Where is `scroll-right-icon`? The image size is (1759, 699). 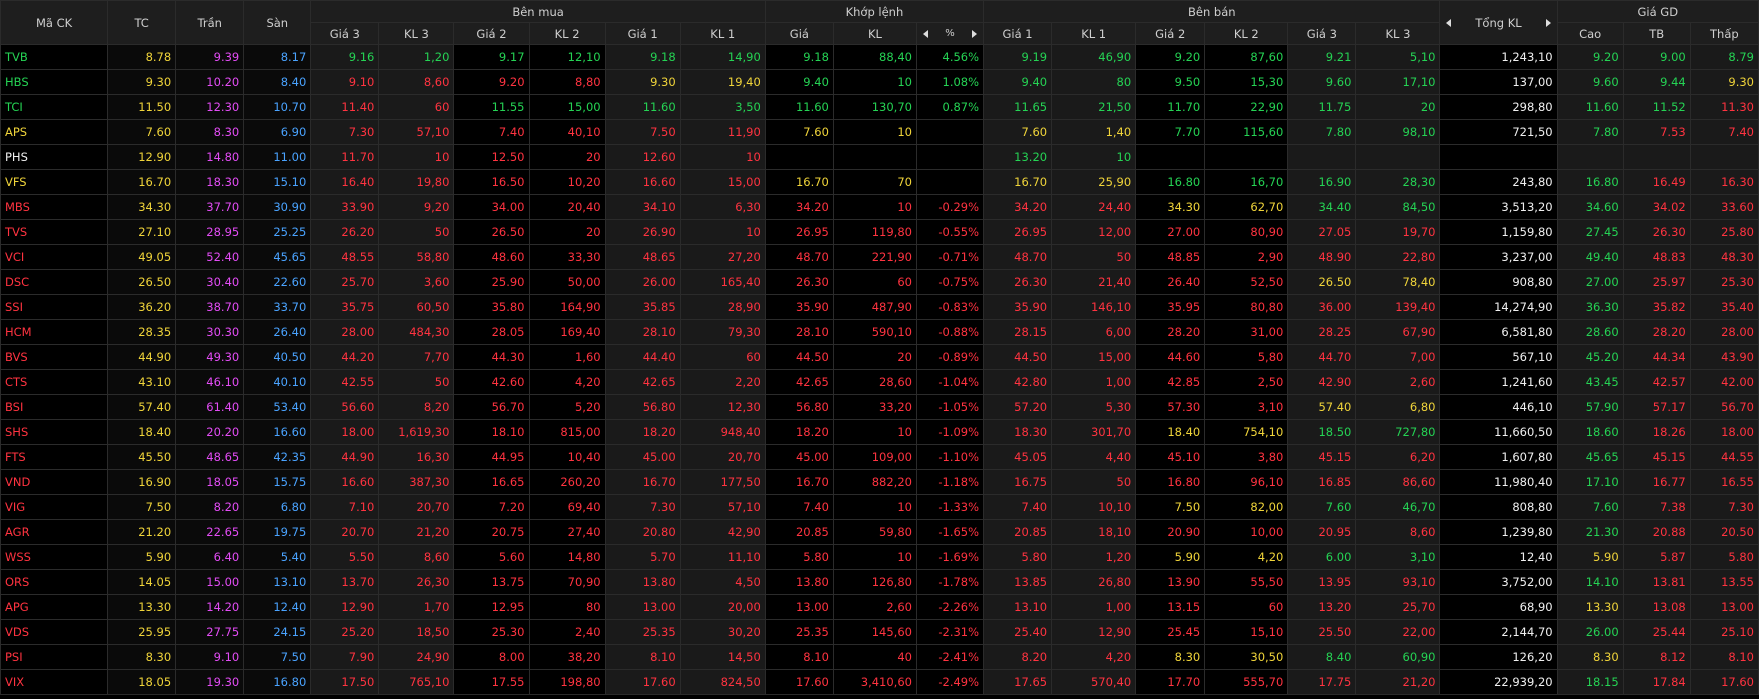
scroll-right-icon is located at coordinates (1548, 22).